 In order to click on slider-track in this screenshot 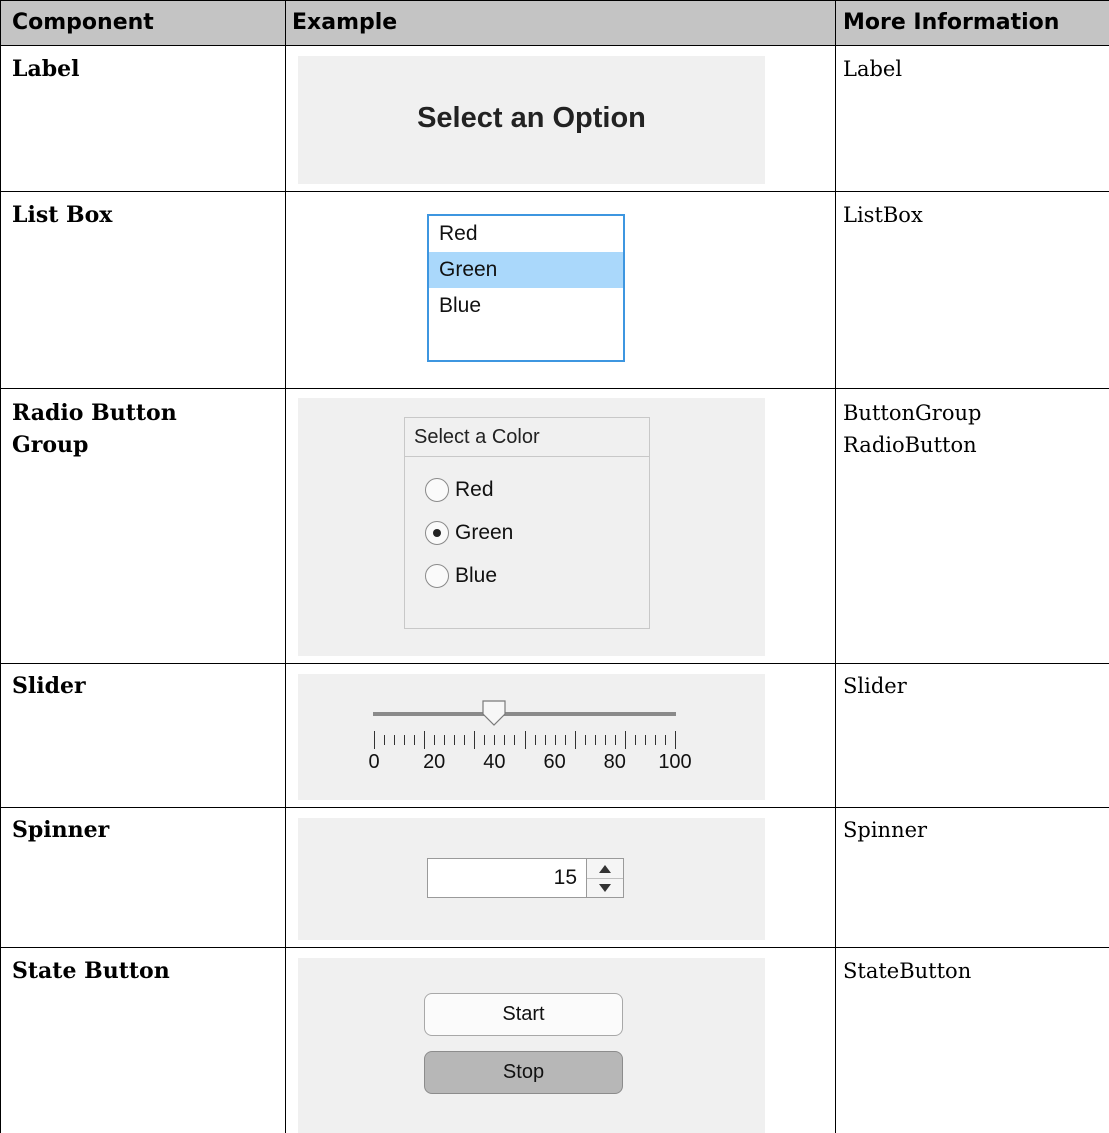, I will do `click(524, 714)`.